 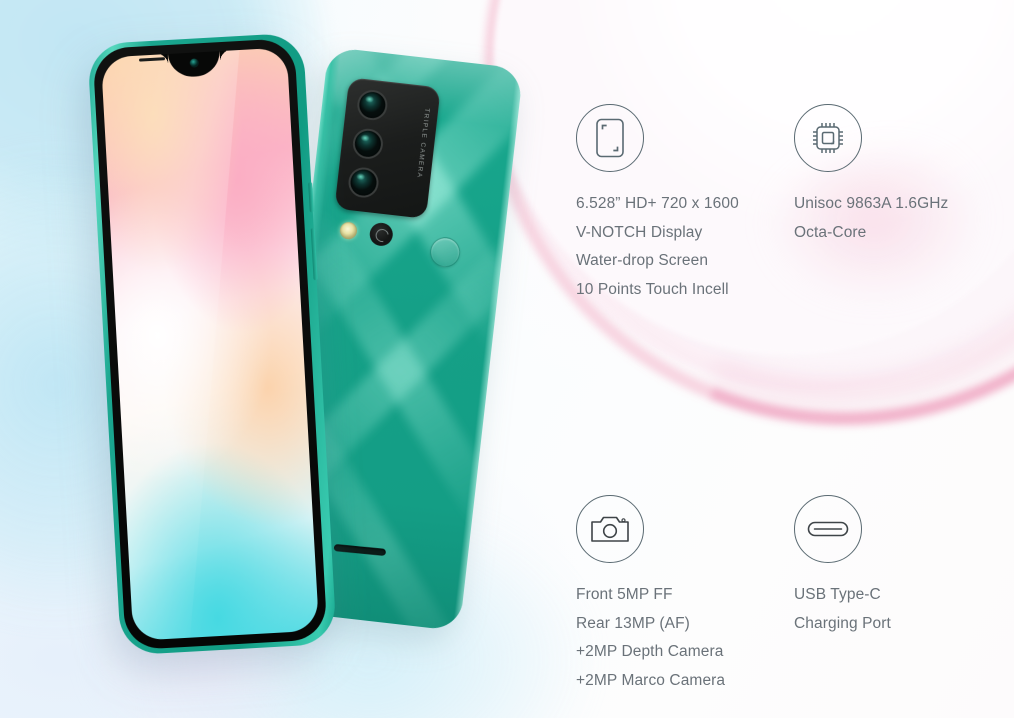 What do you see at coordinates (837, 594) in the screenshot?
I see `charging-spec-line-1: USB Type-C` at bounding box center [837, 594].